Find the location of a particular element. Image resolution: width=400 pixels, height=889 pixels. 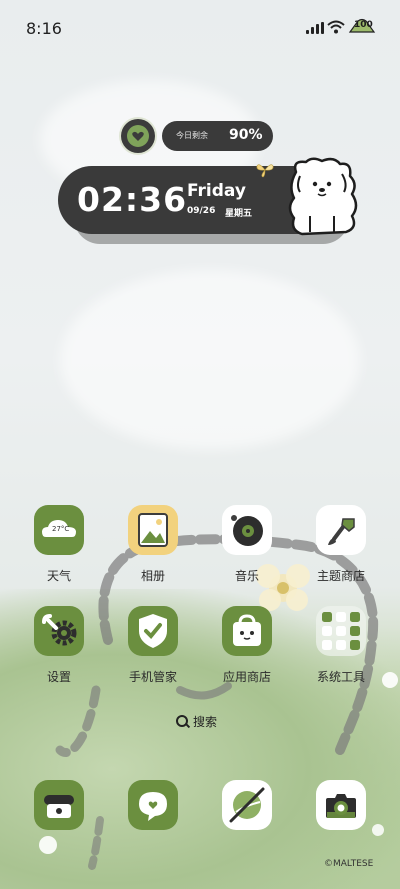

status-time: 8:16 is located at coordinates (44, 28).